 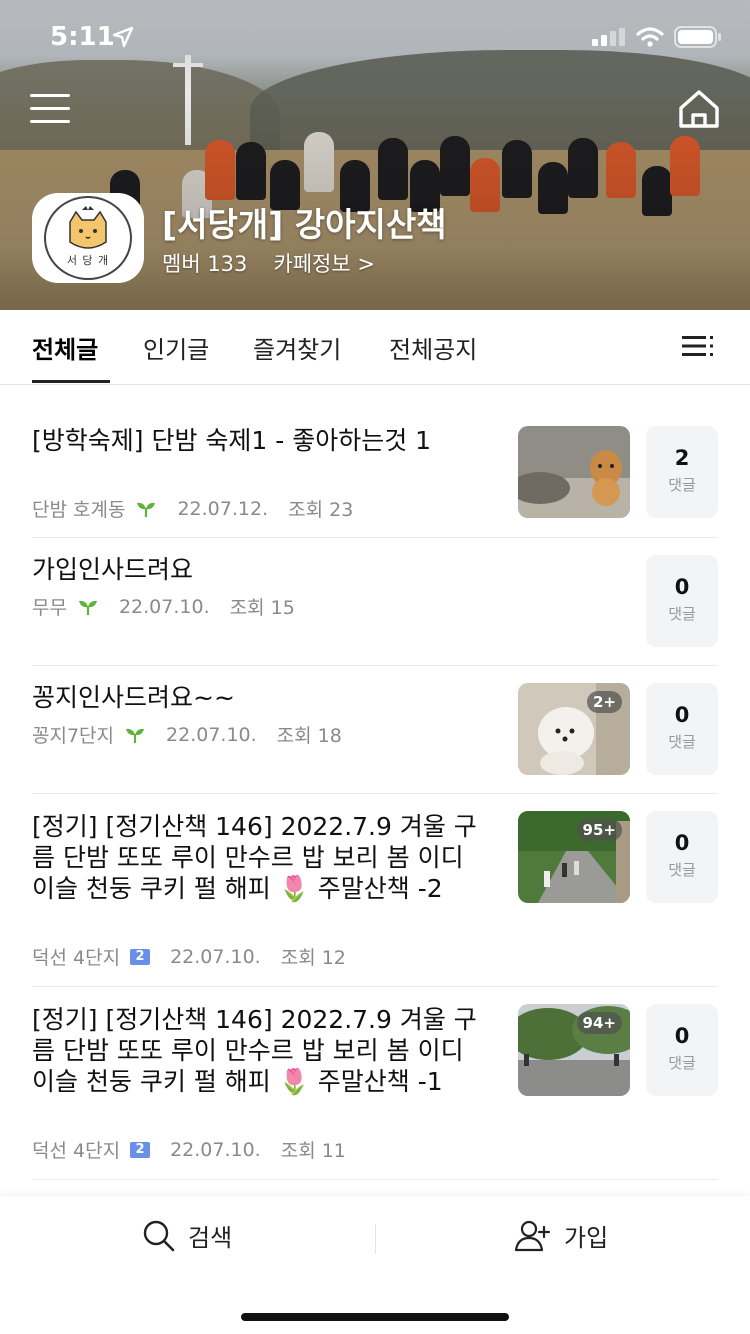 What do you see at coordinates (682, 472) in the screenshot?
I see `comment-count: 2 댓글` at bounding box center [682, 472].